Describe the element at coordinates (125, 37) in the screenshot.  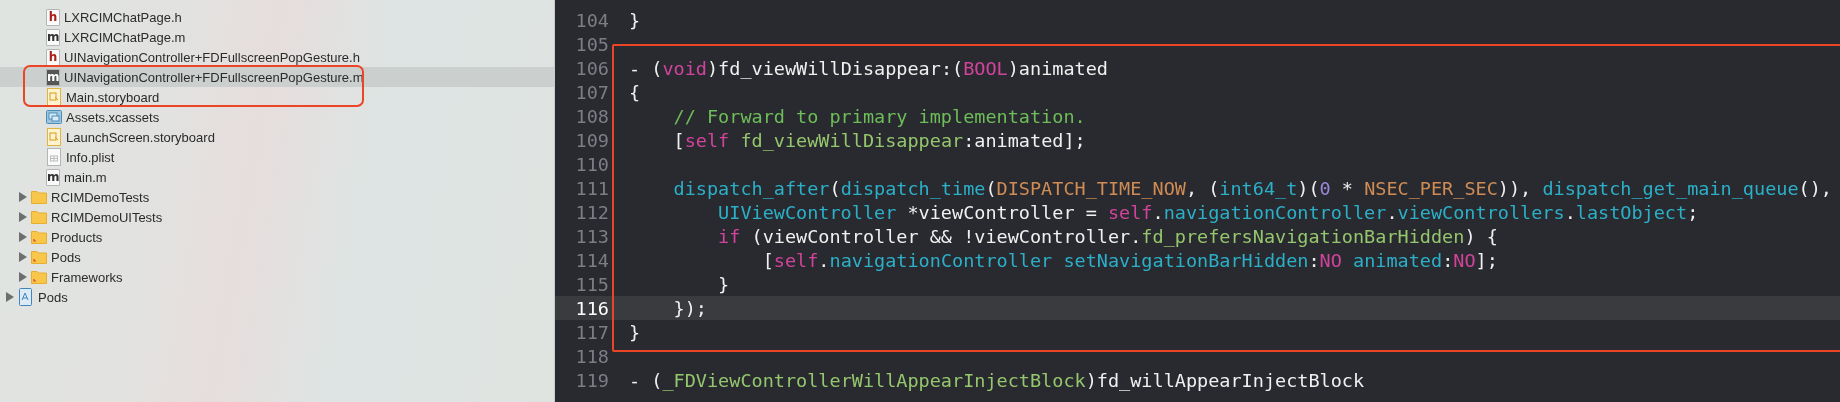
I see `file-name: LXRCIMChatPage.m` at that location.